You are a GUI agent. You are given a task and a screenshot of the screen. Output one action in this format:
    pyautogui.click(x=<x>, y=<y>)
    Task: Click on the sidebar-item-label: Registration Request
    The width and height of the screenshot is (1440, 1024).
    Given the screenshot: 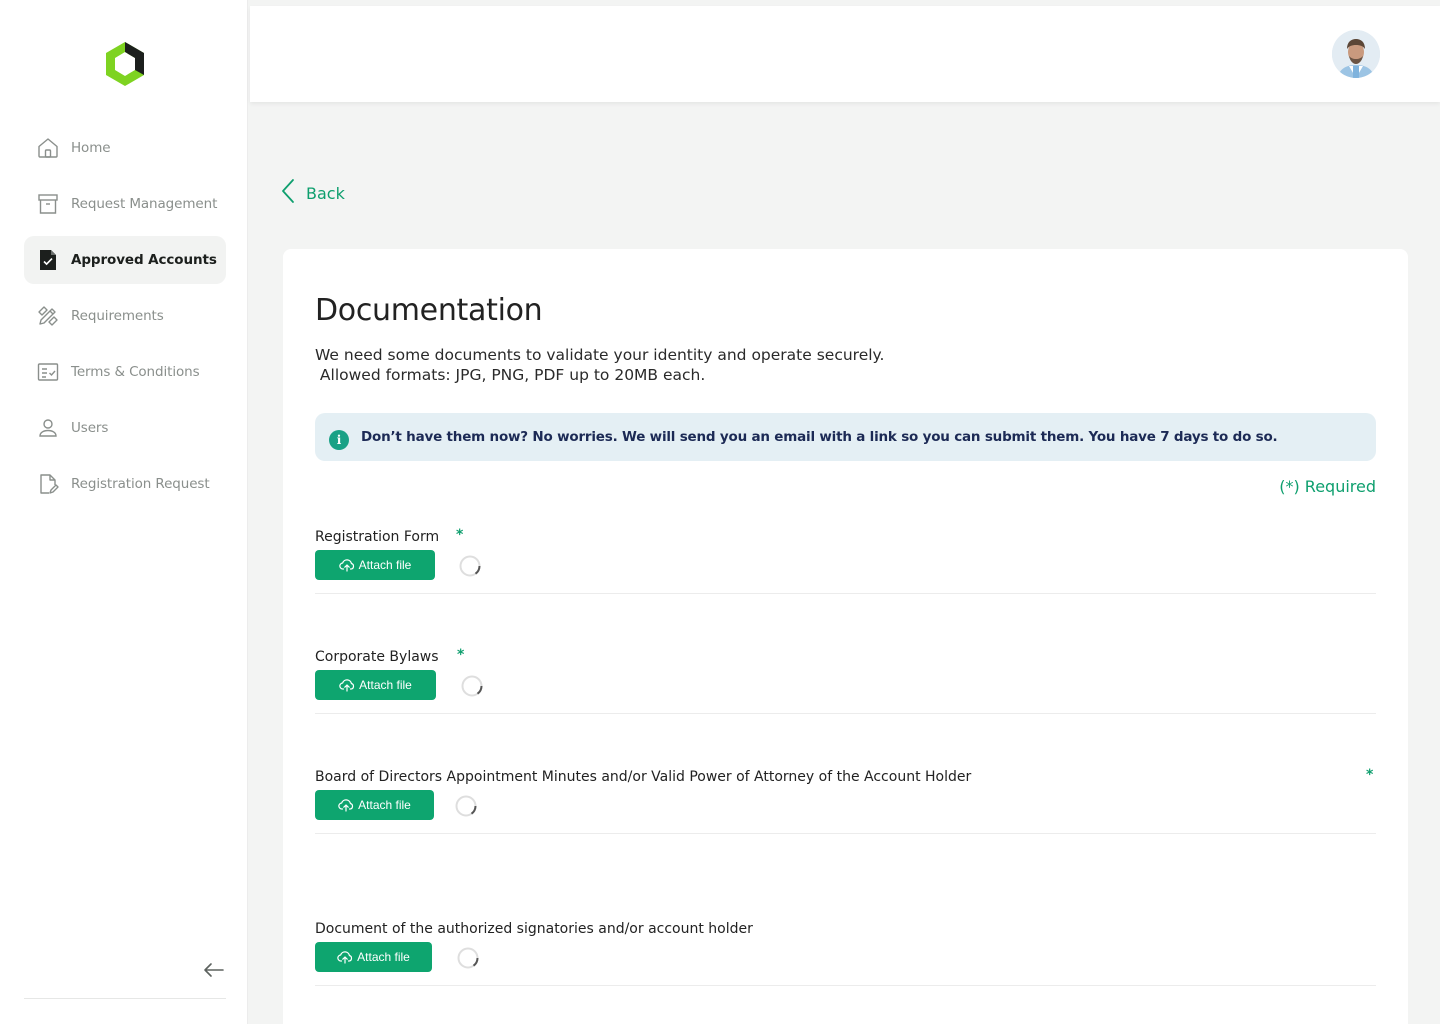 What is the action you would take?
    pyautogui.click(x=140, y=484)
    